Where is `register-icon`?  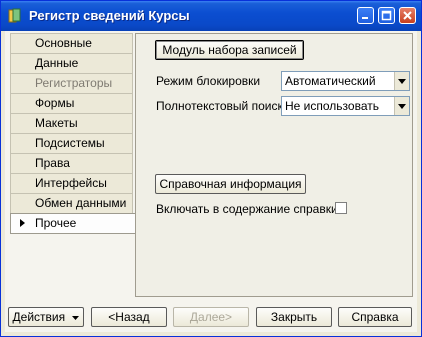 register-icon is located at coordinates (15, 16).